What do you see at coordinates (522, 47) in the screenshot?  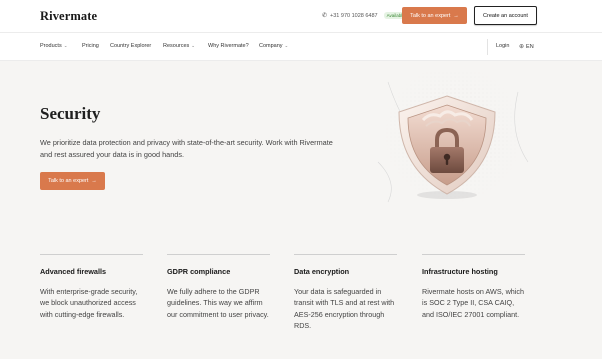 I see `globe-icon: ⊕` at bounding box center [522, 47].